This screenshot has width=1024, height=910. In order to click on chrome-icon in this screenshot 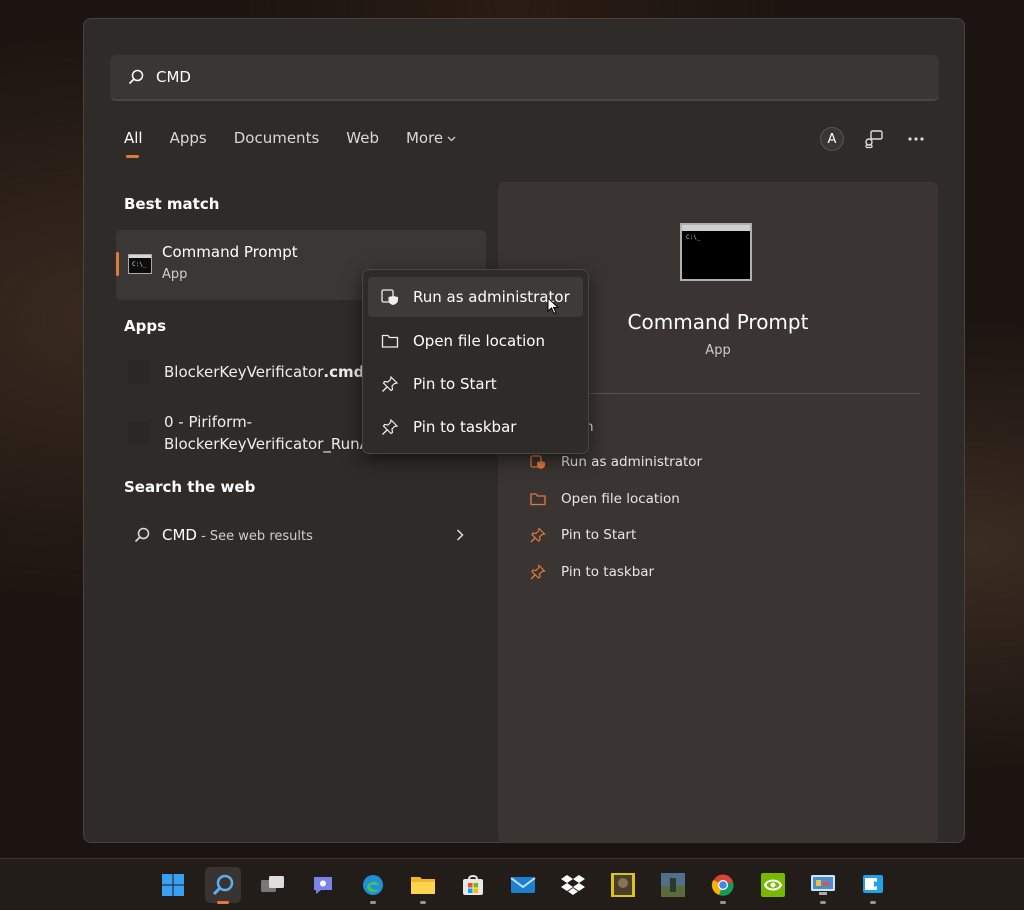, I will do `click(723, 885)`.